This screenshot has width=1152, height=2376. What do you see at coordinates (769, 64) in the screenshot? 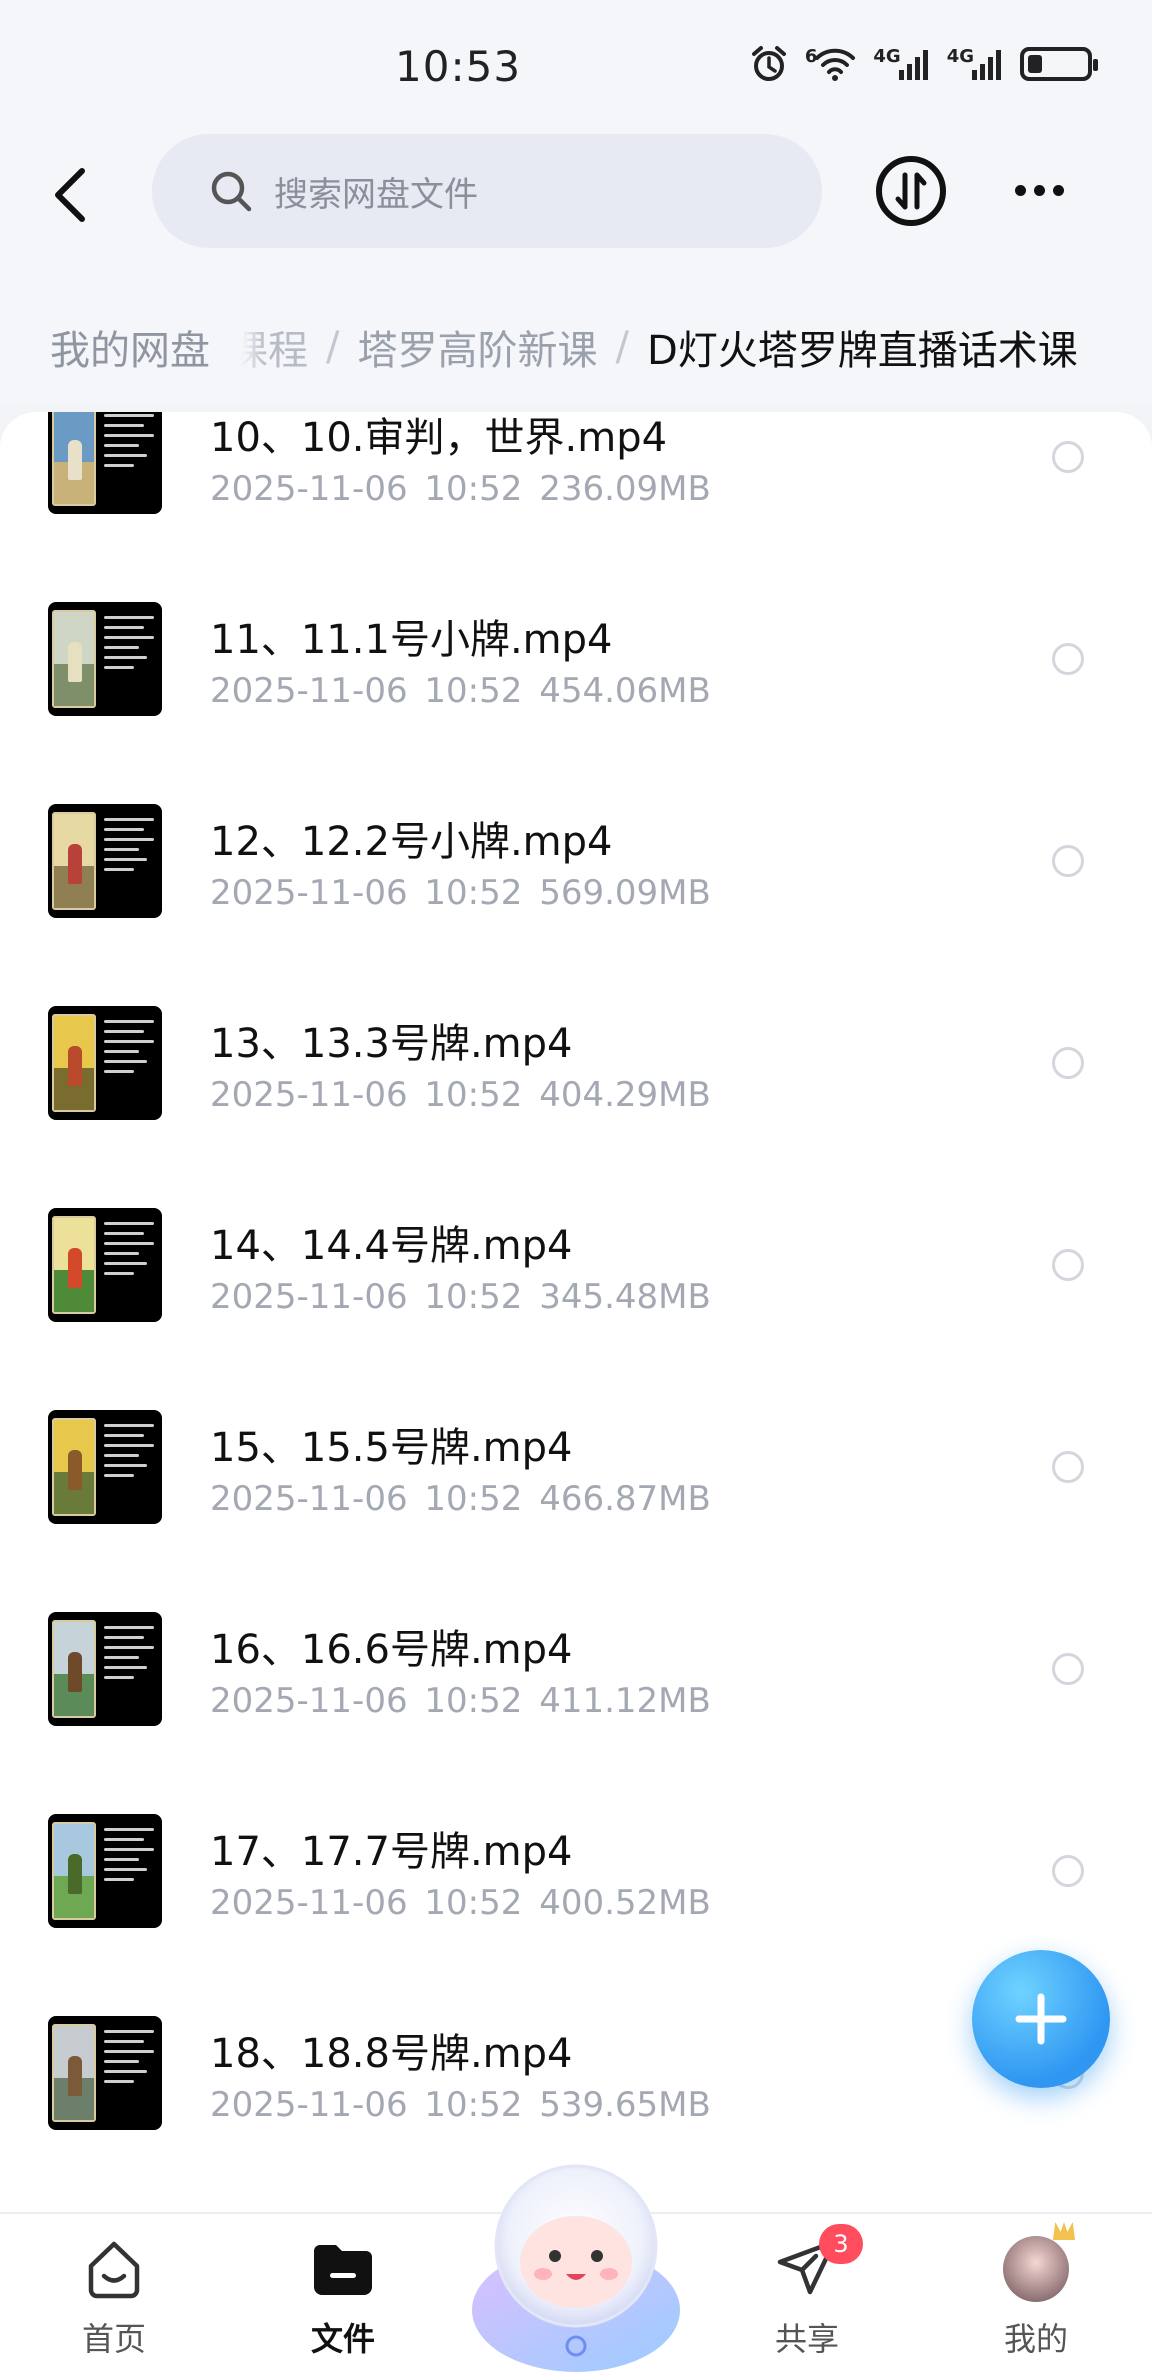
I see `alarm-icon` at bounding box center [769, 64].